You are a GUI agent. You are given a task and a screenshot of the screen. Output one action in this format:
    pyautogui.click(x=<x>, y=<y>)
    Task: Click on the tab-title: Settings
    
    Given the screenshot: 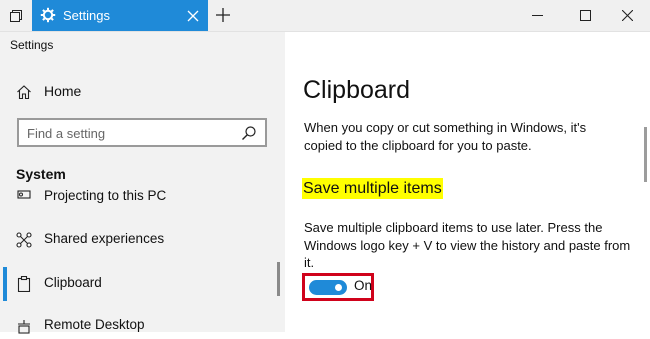 What is the action you would take?
    pyautogui.click(x=86, y=15)
    